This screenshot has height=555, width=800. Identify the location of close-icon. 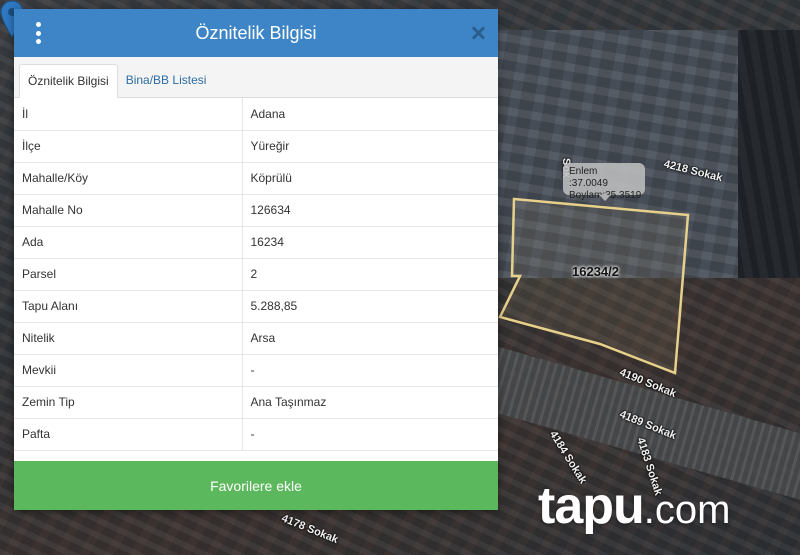
(478, 33).